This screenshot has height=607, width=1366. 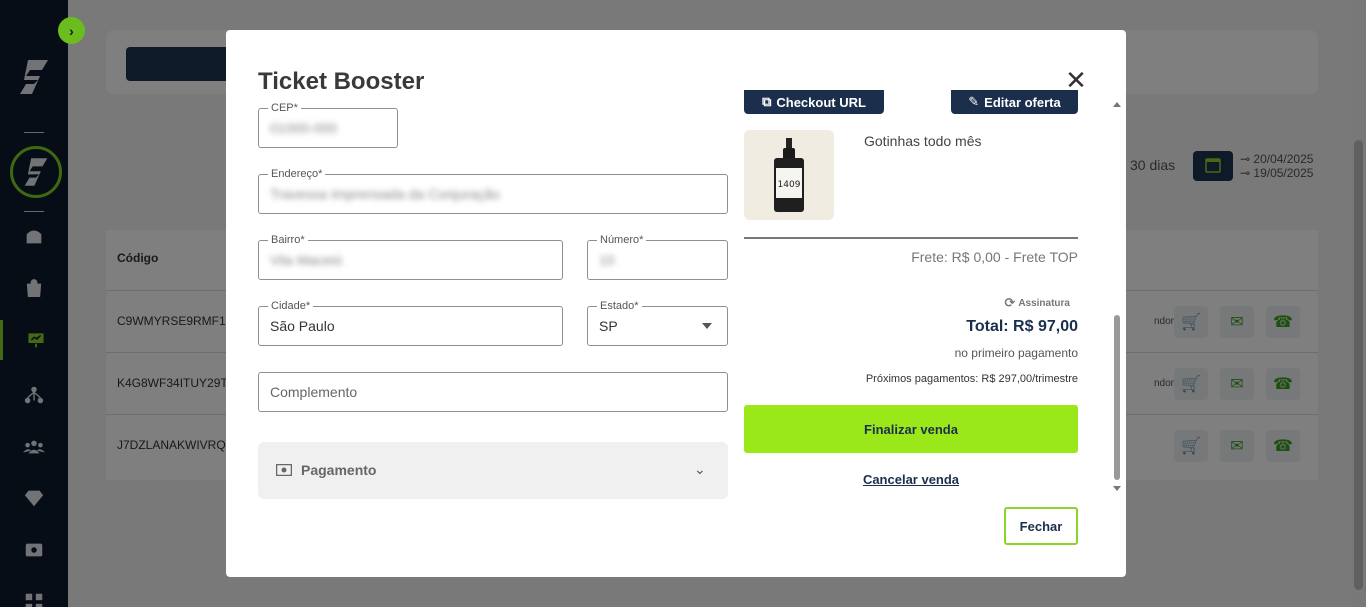 I want to click on chevron-right-icon: ›, so click(x=71, y=30).